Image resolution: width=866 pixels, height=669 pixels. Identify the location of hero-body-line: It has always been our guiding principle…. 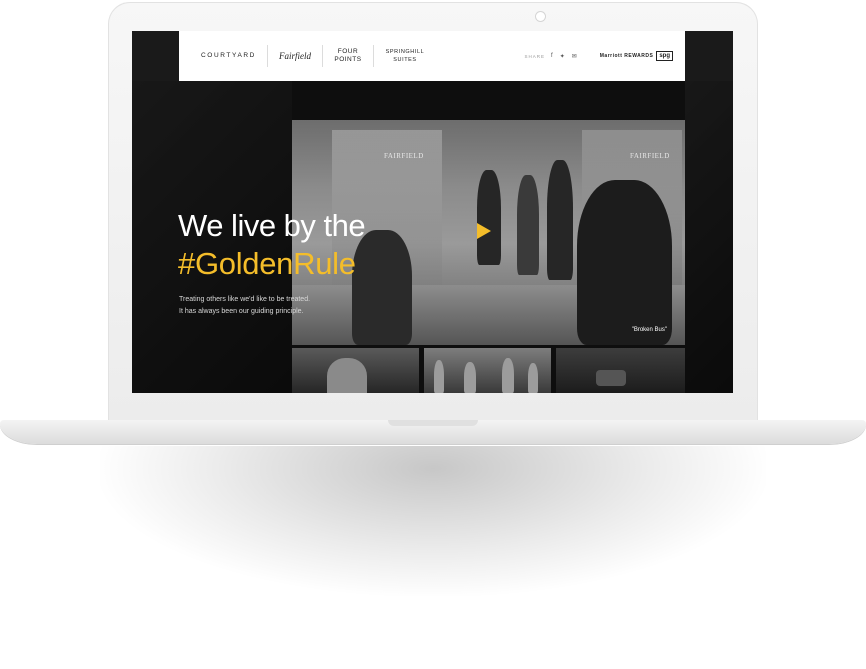
(241, 311).